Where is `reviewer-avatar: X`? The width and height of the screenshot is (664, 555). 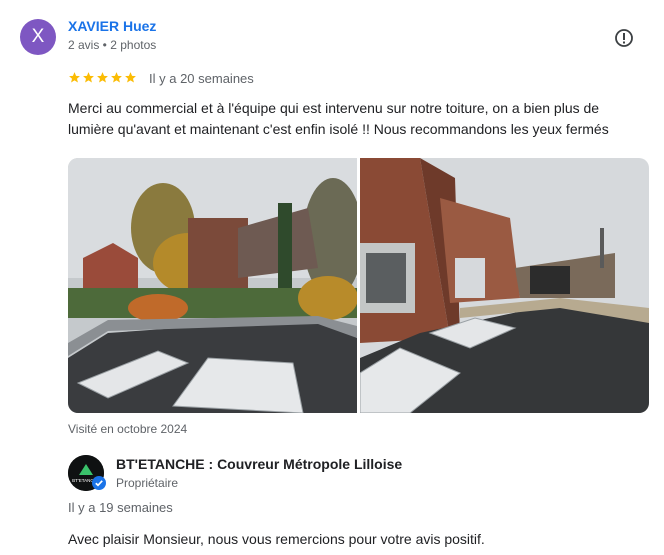
reviewer-avatar: X is located at coordinates (38, 37).